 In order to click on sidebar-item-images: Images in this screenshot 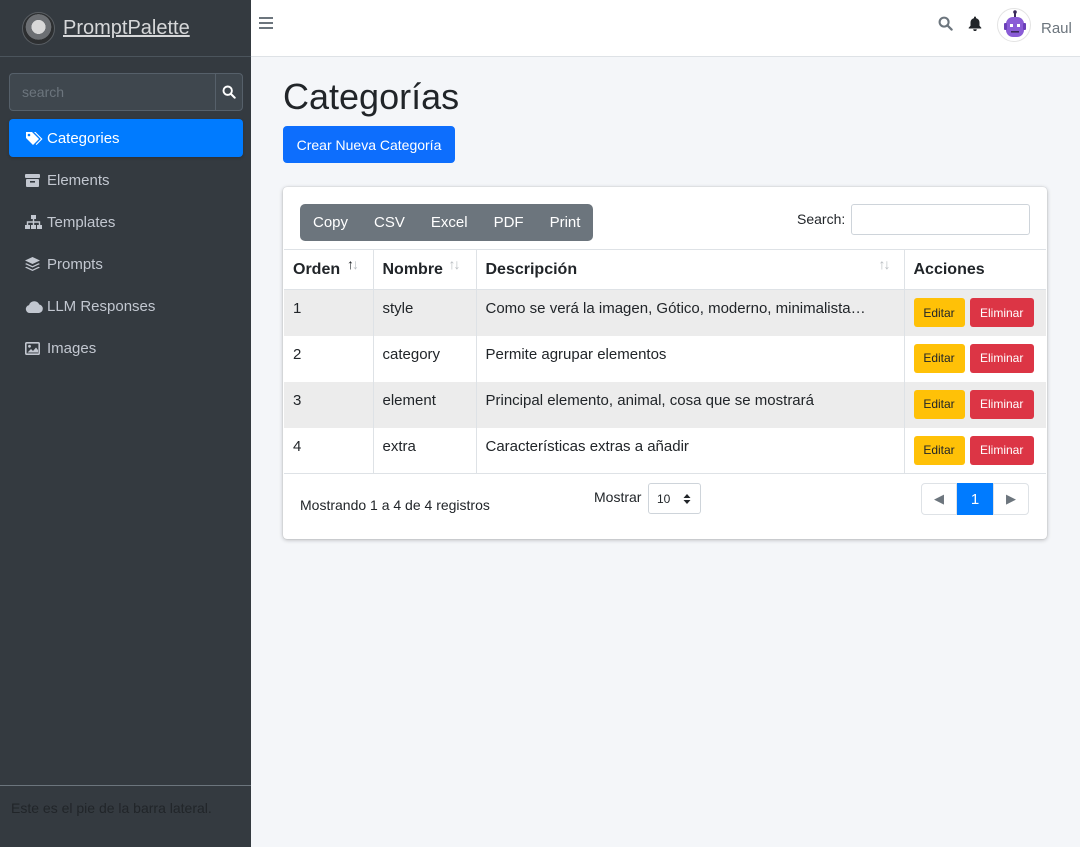, I will do `click(126, 348)`.